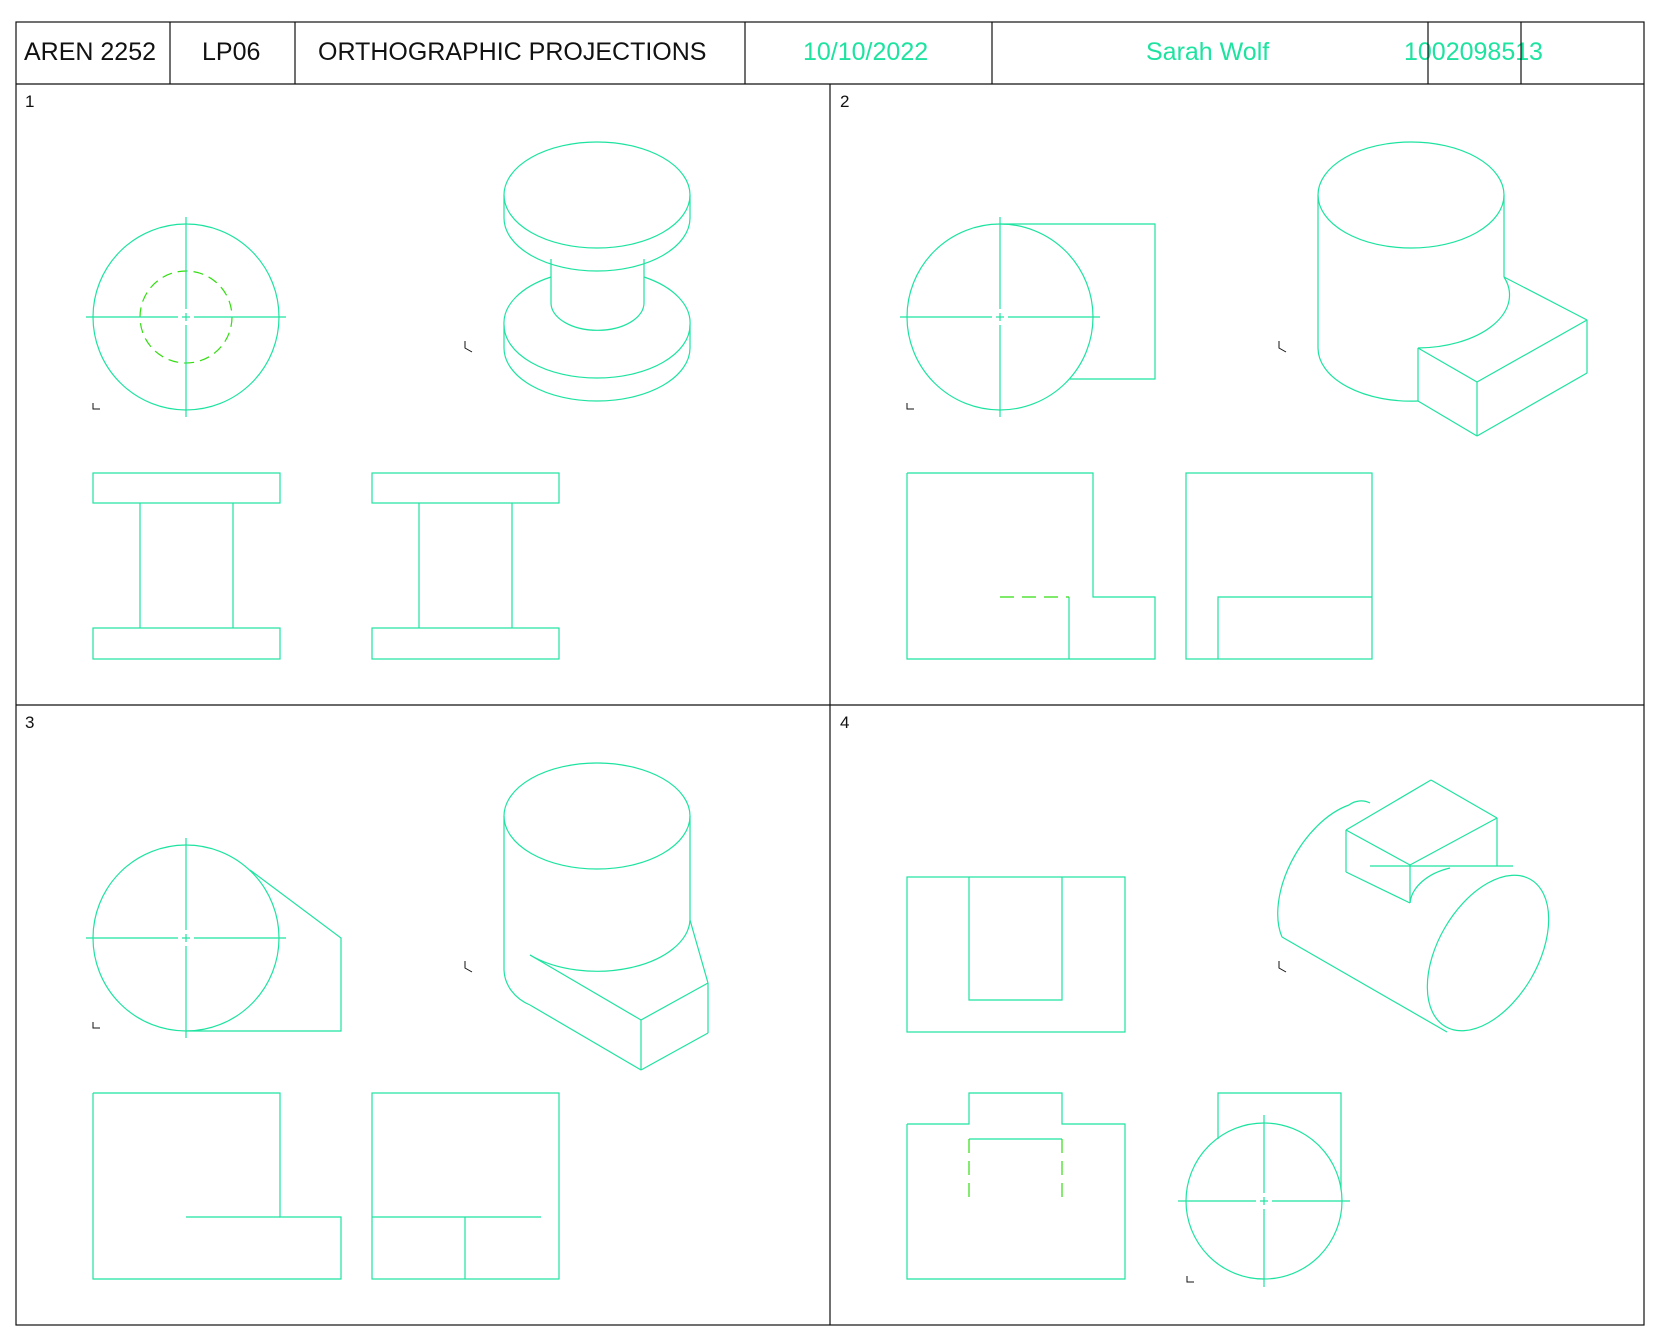 The image size is (1660, 1339). I want to click on p4-side-centerline, so click(1264, 1201).